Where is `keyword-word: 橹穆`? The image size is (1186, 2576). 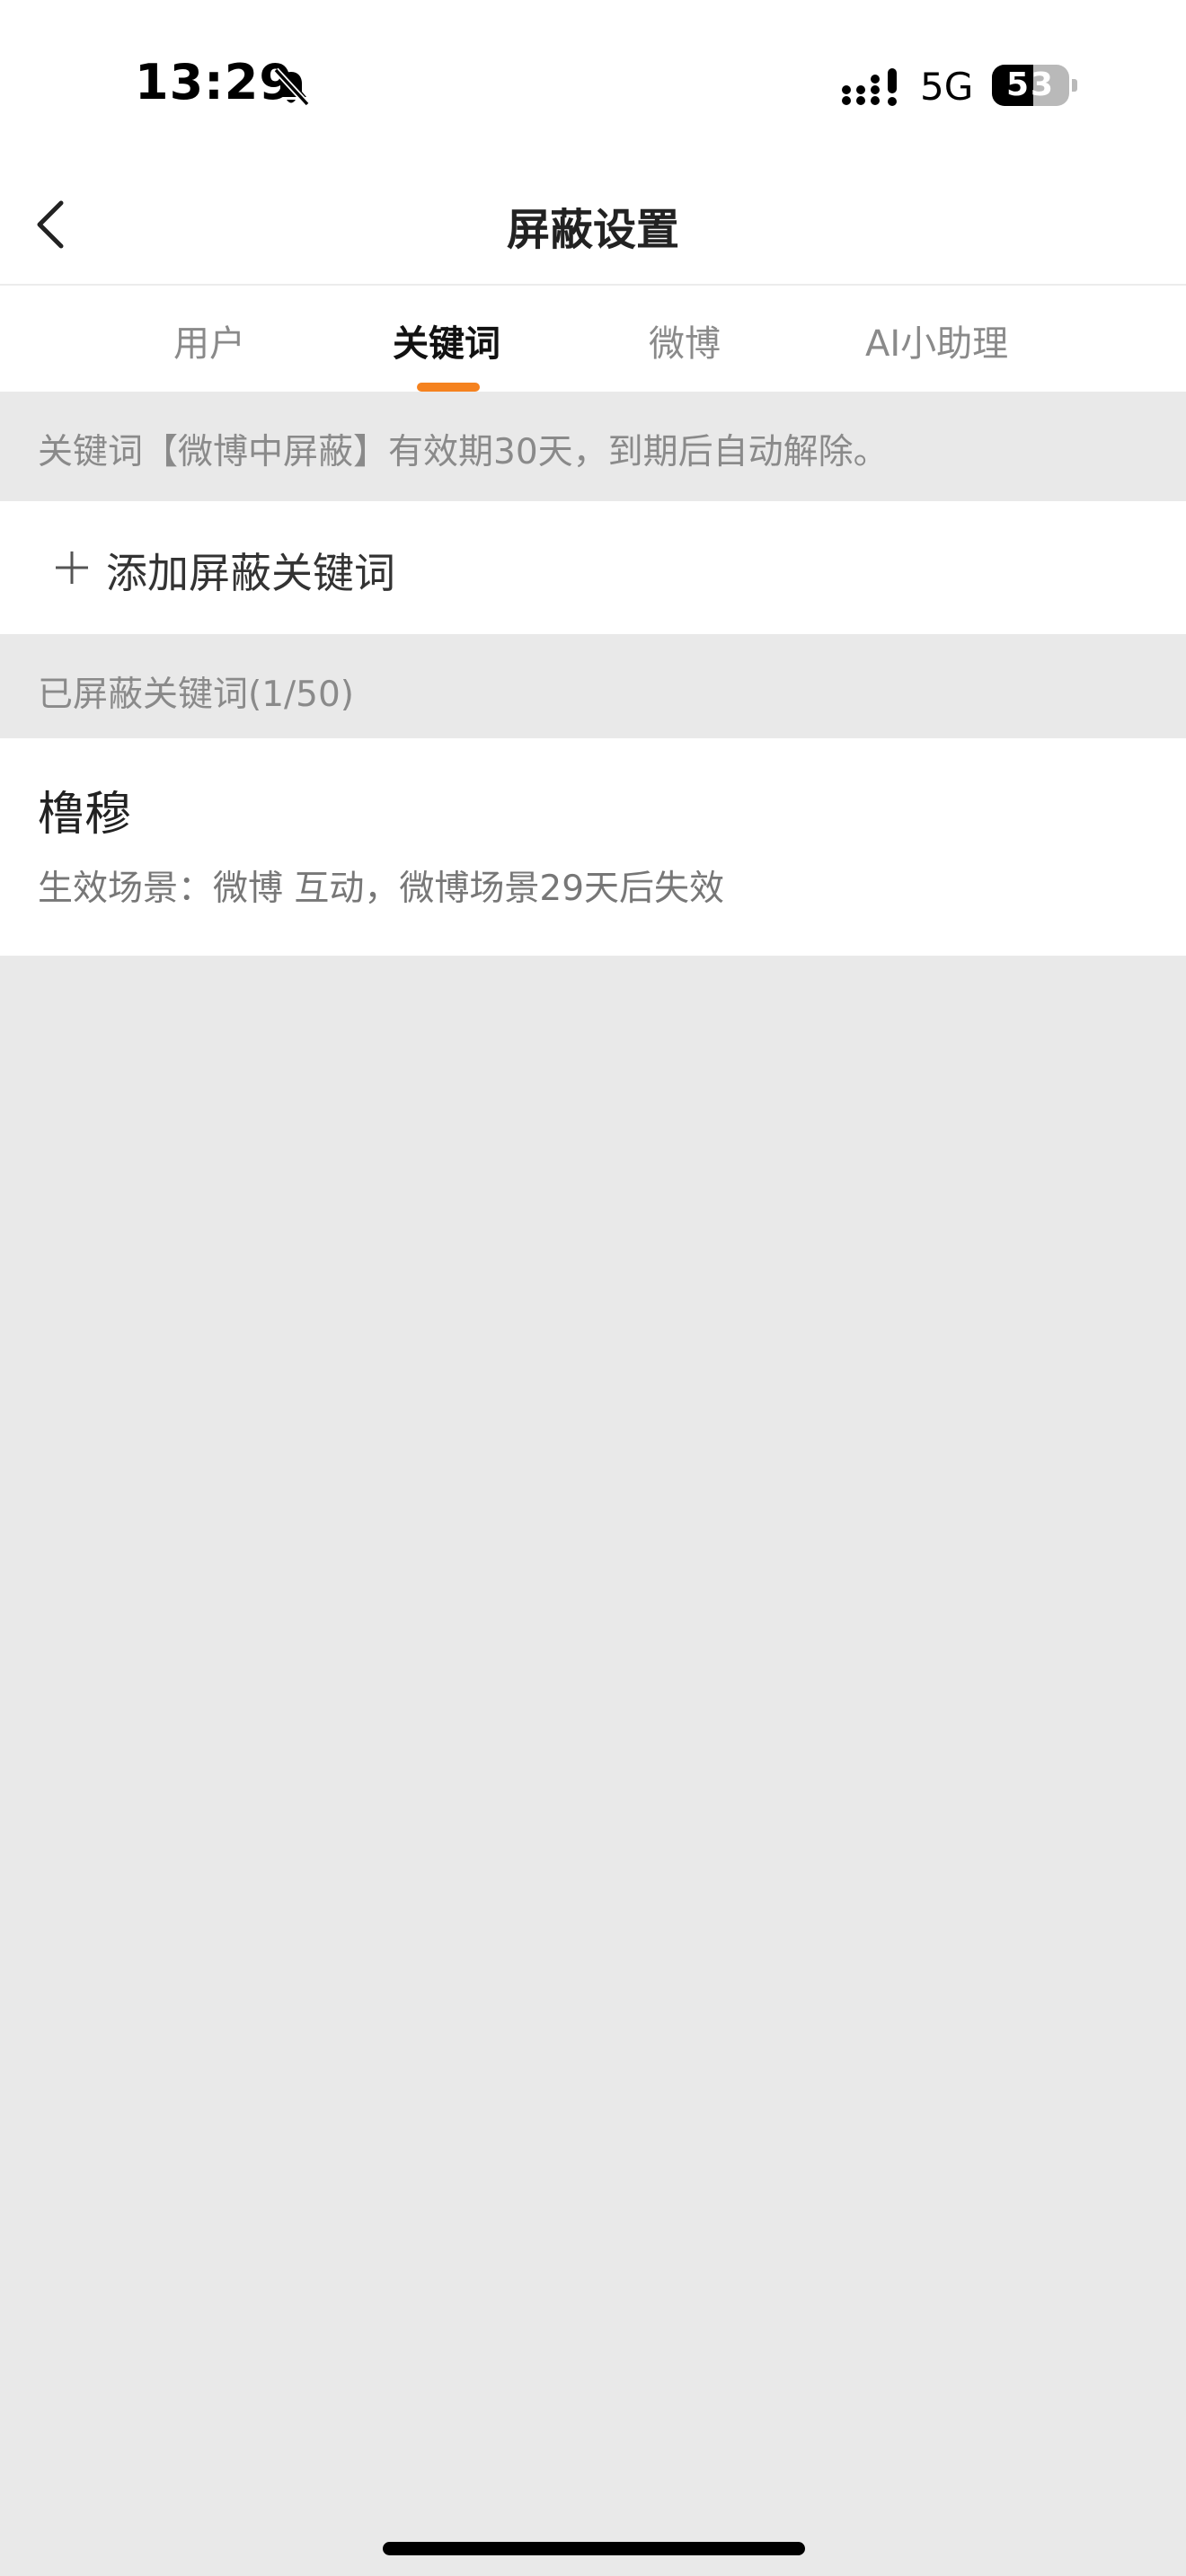 keyword-word: 橹穆 is located at coordinates (85, 815).